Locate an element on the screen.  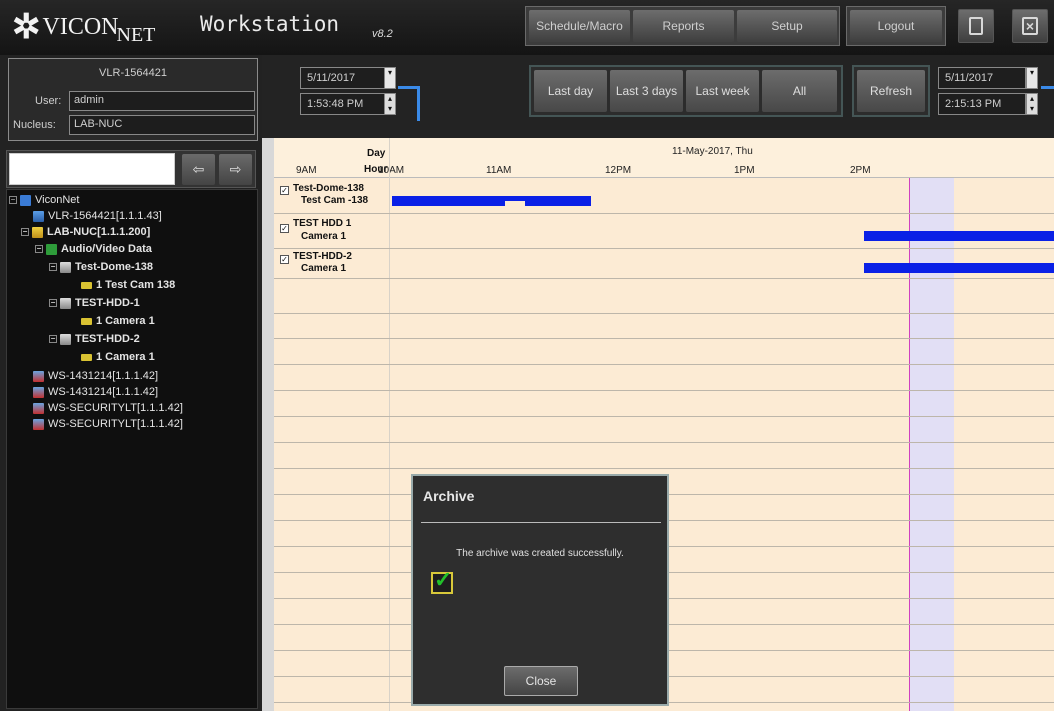
setup-button: Setup is located at coordinates (787, 26).